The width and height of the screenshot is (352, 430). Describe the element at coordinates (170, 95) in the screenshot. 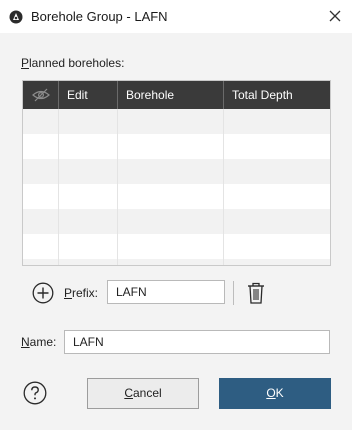

I see `column-header-borehole: Borehole` at that location.